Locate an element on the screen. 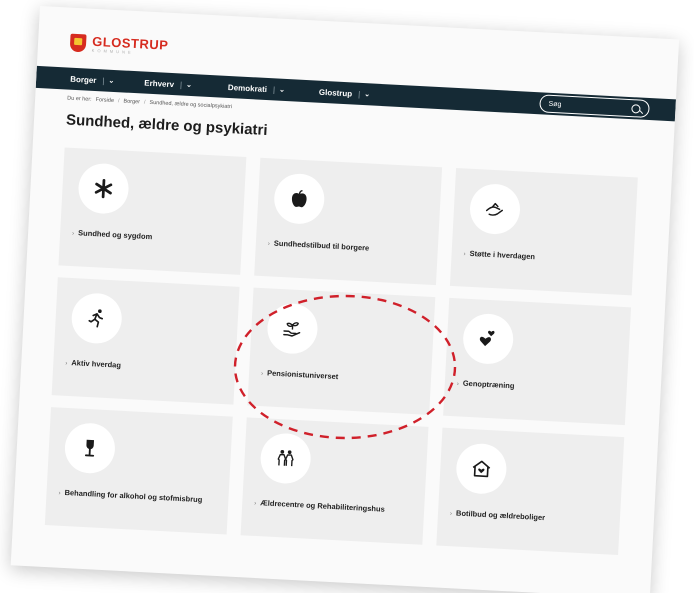  tile-link: › Behandling for alkohol og stofmisbrug is located at coordinates (138, 497).